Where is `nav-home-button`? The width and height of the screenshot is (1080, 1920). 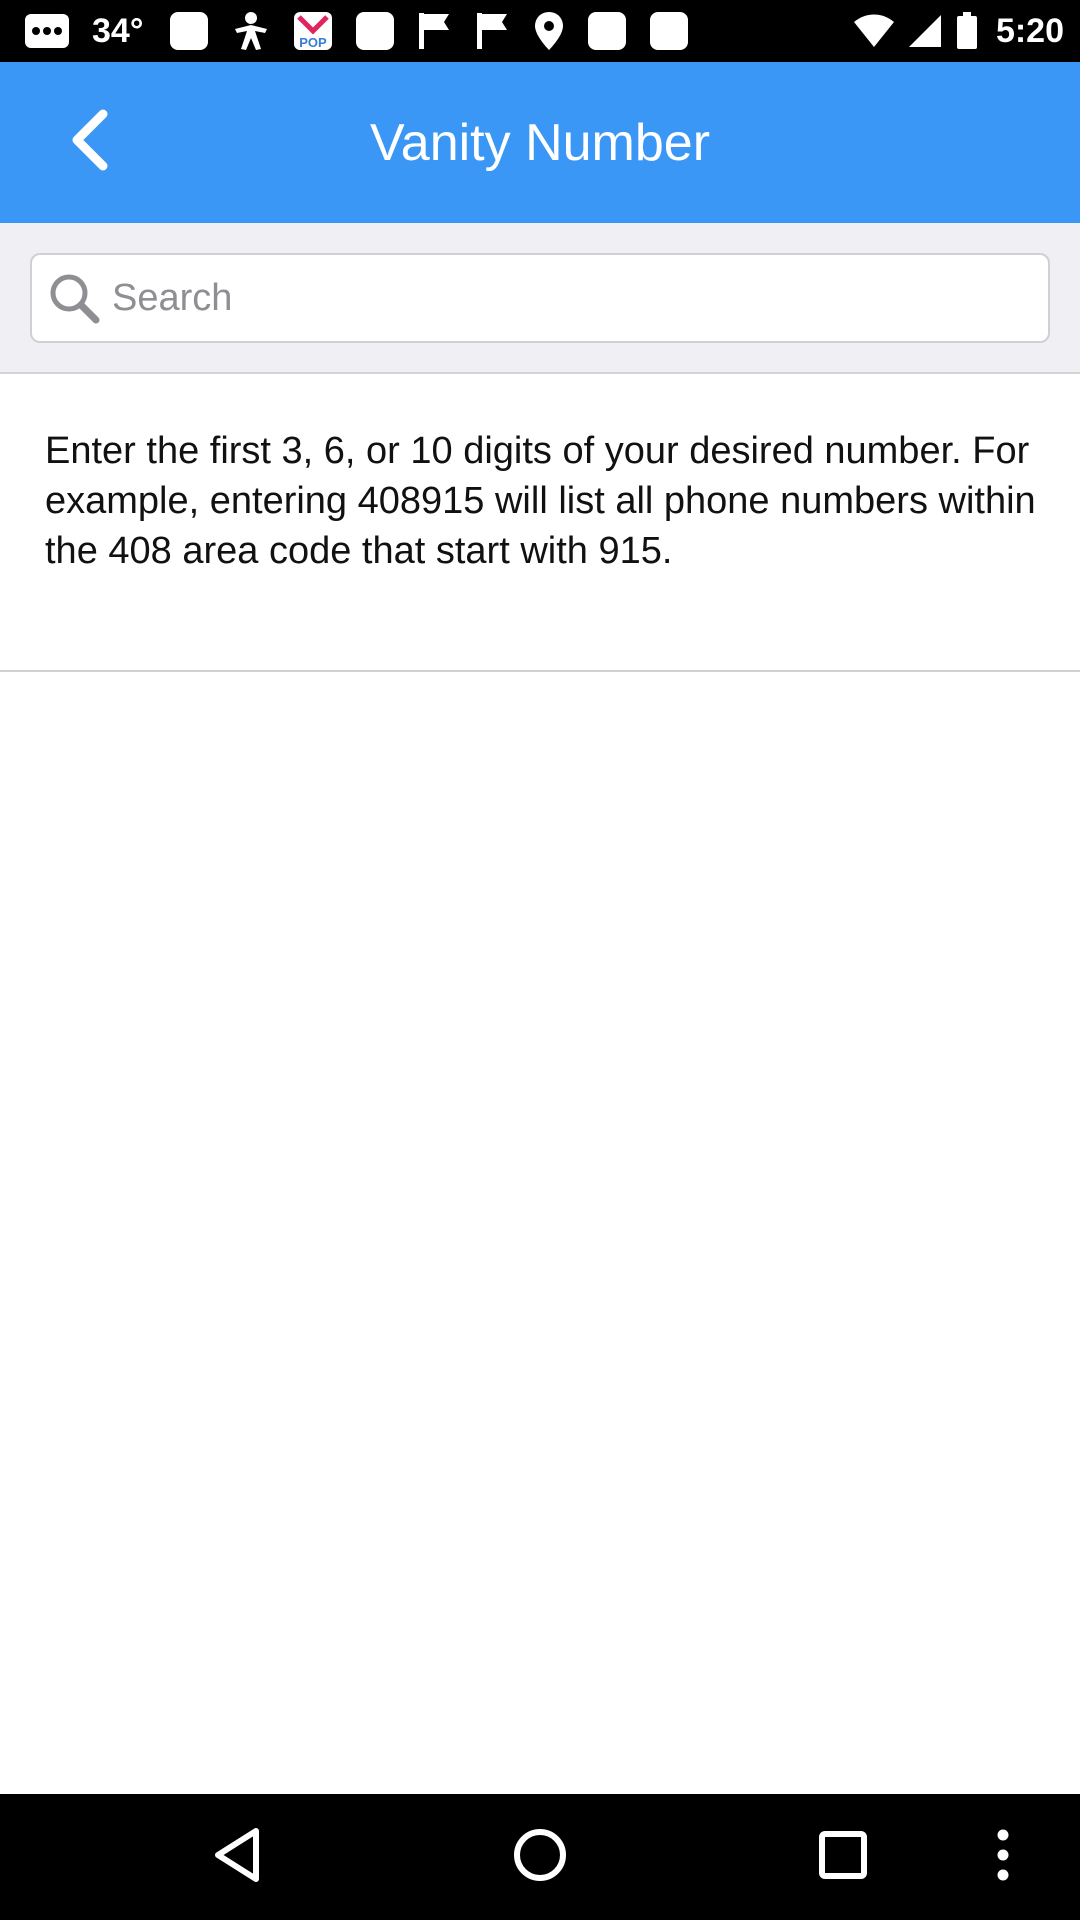 nav-home-button is located at coordinates (540, 1857).